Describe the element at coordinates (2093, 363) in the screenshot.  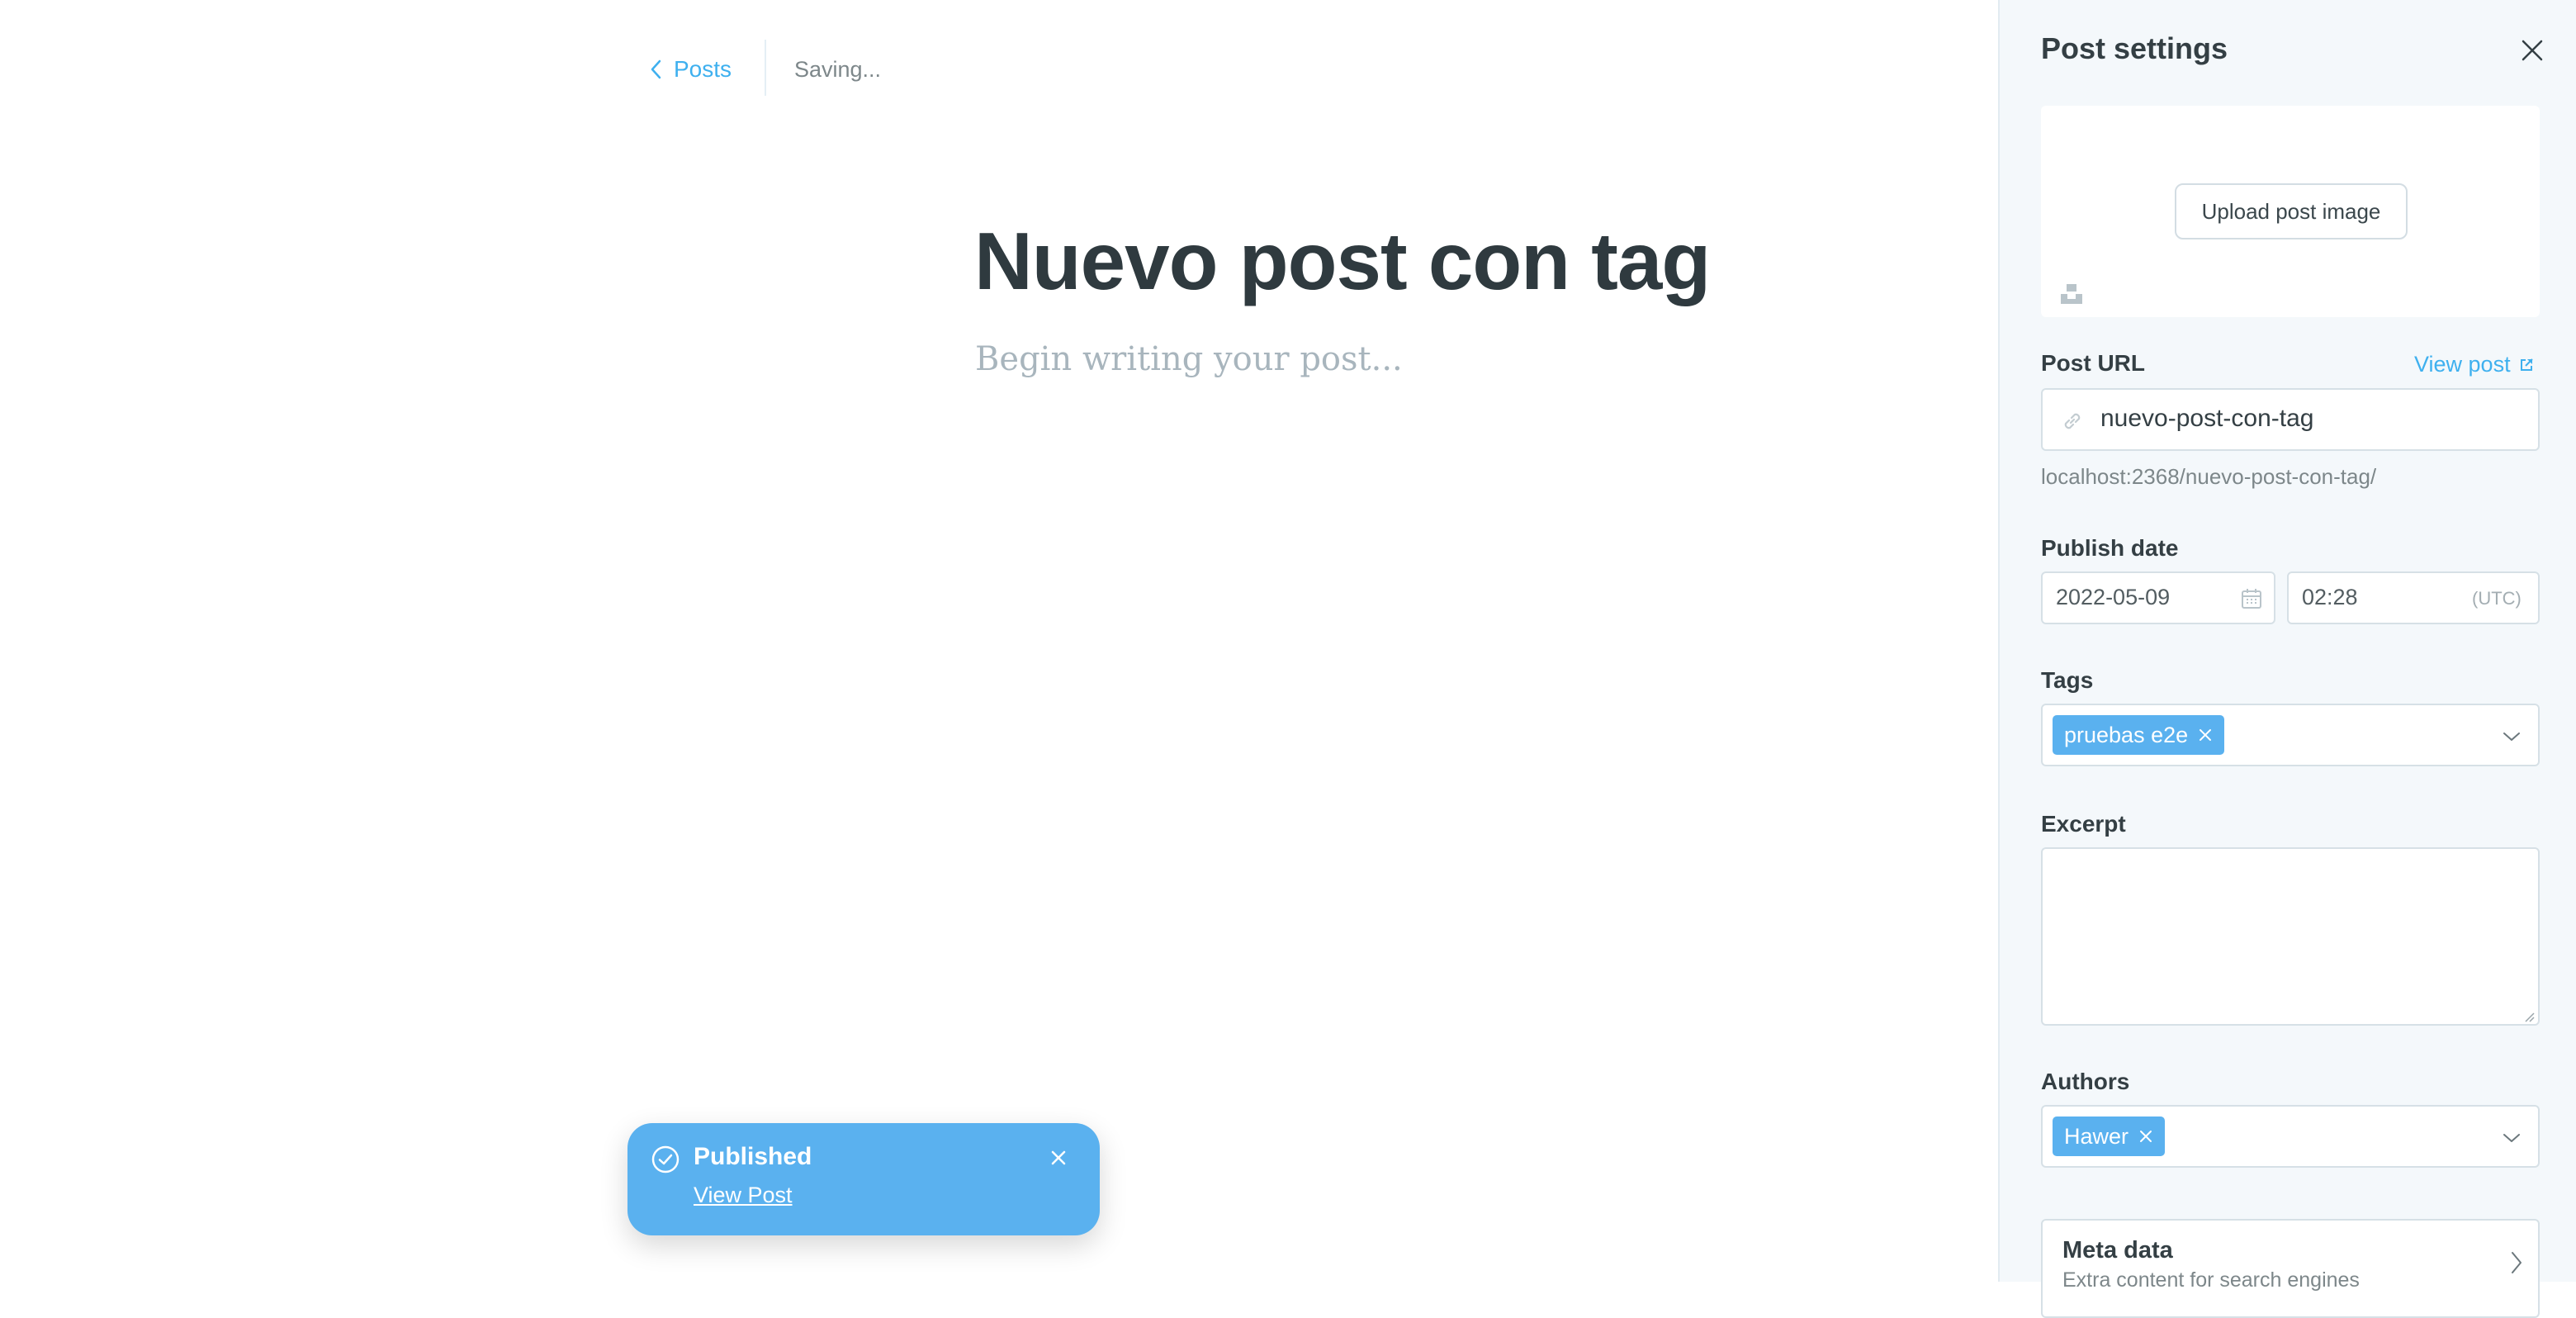
I see `post-url-label: Post URL` at that location.